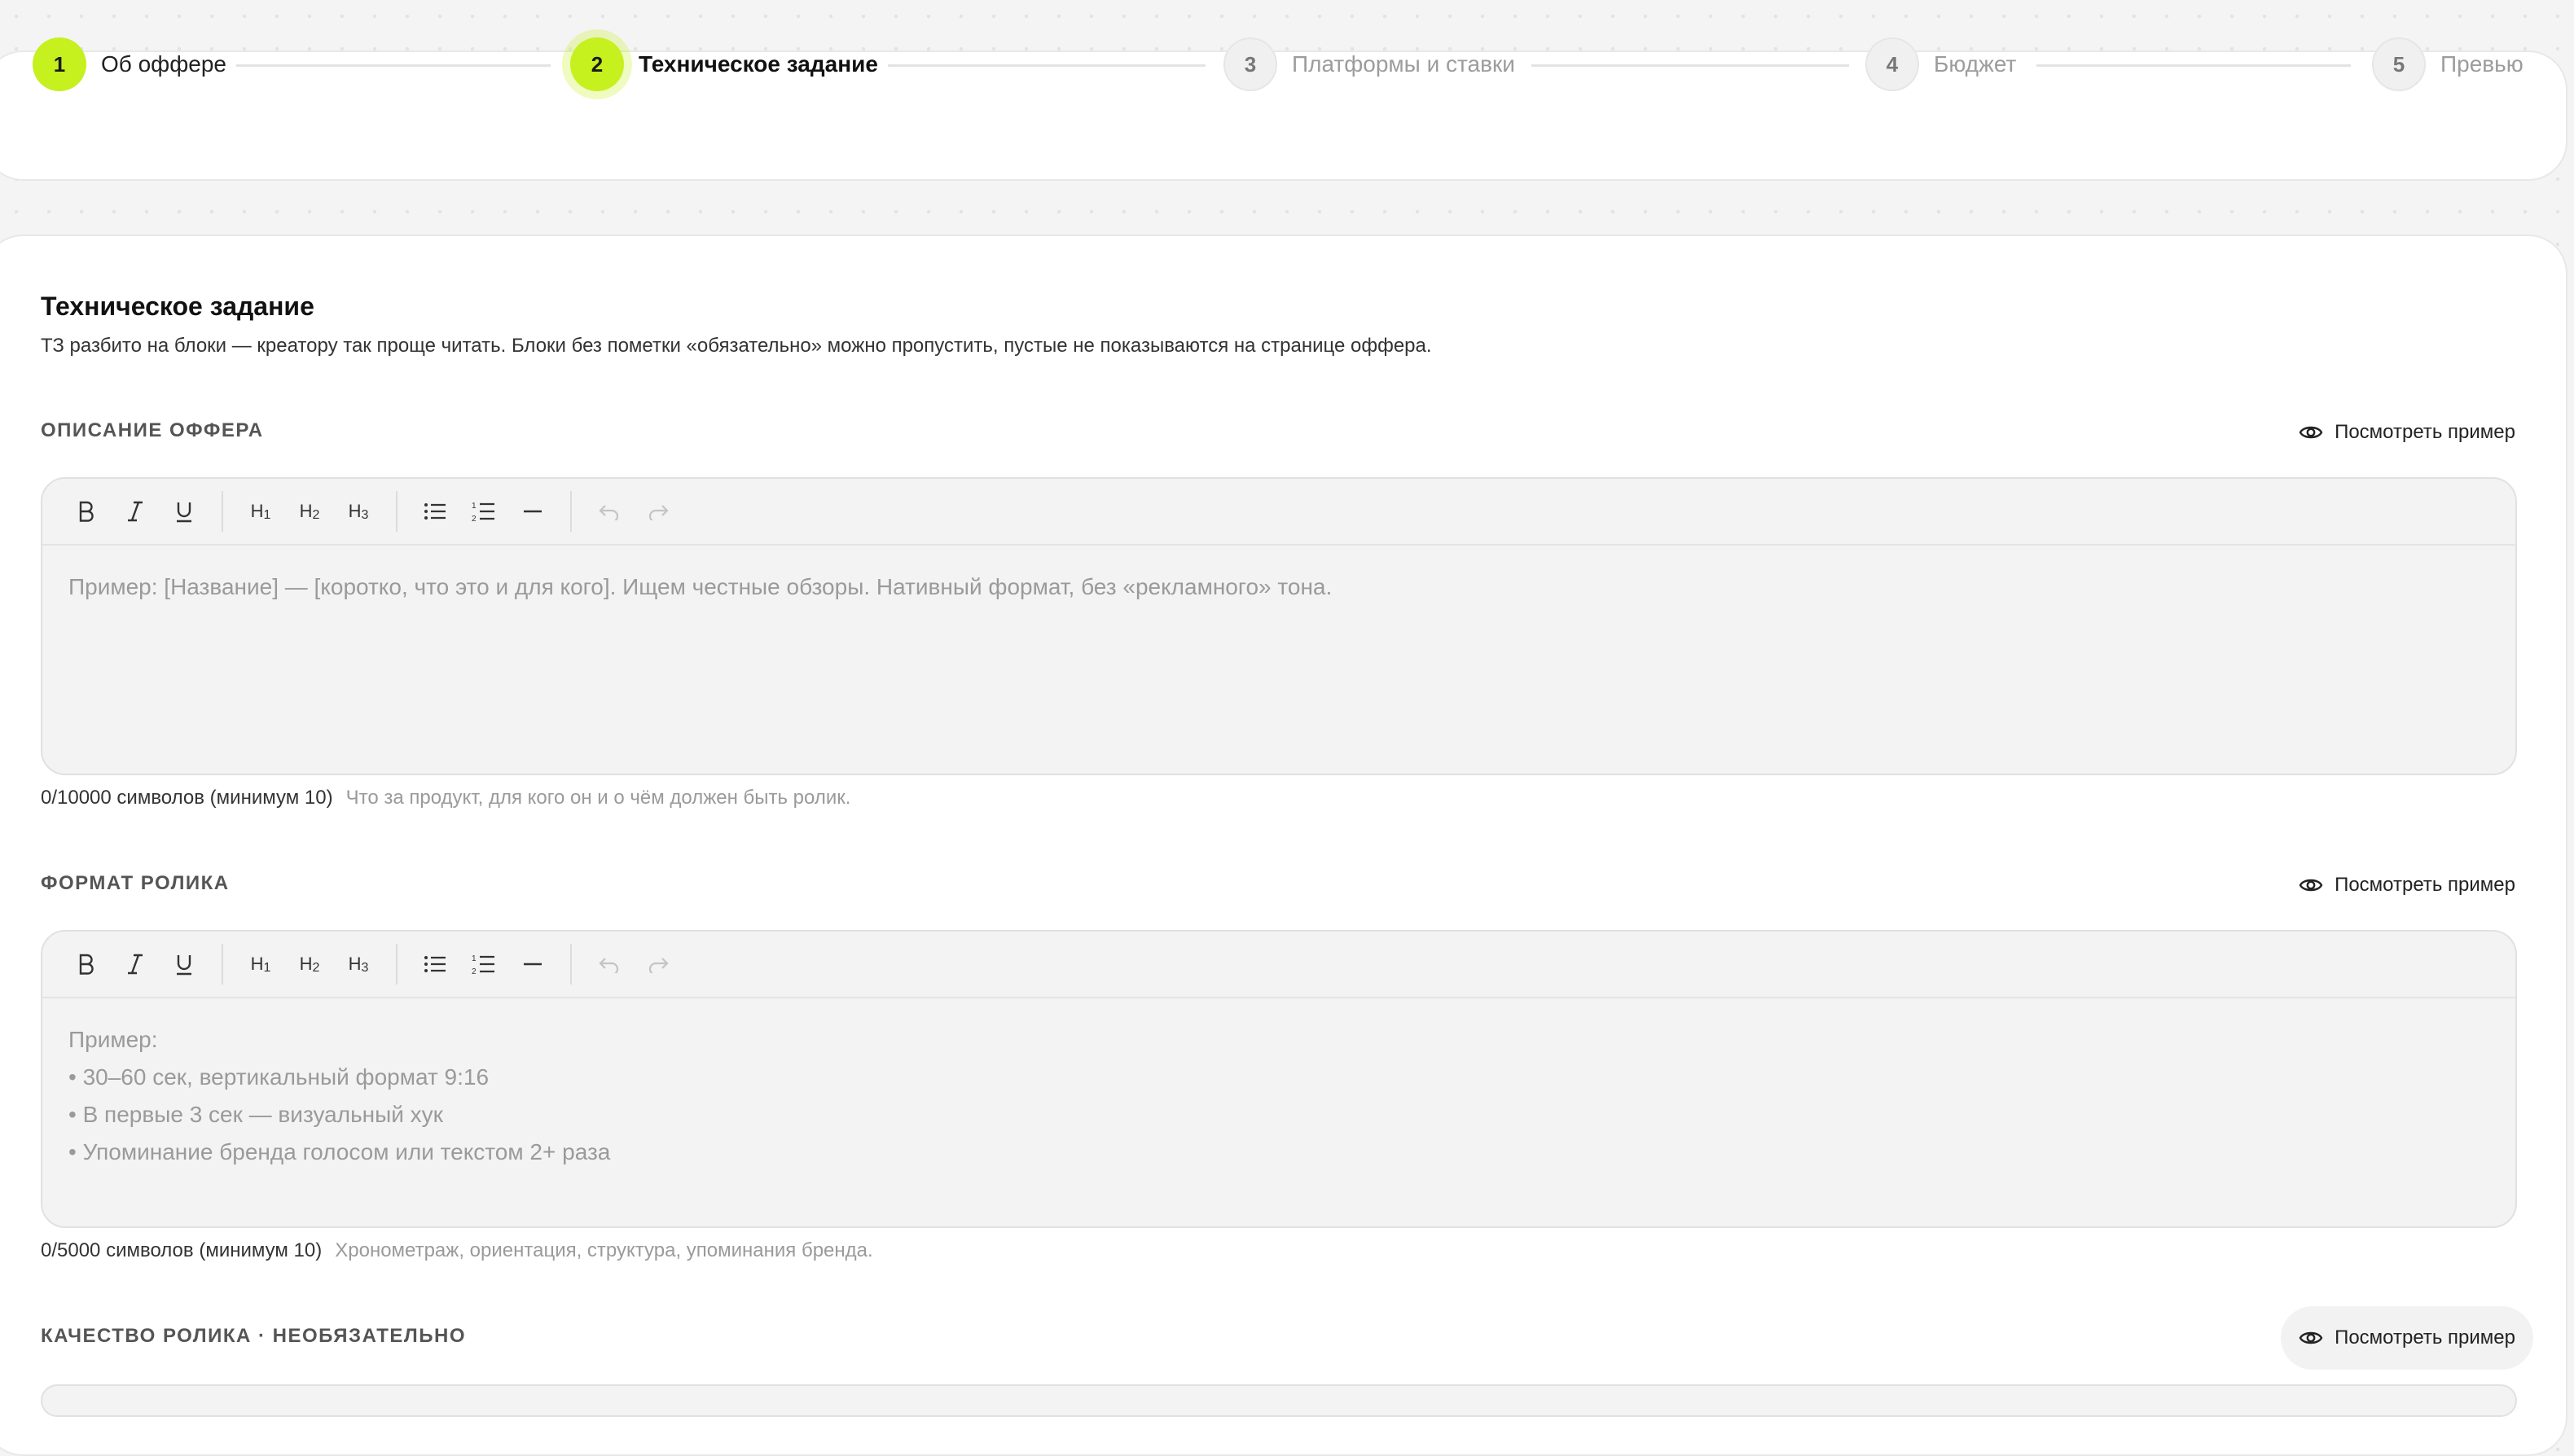 The image size is (2574, 1456). Describe the element at coordinates (164, 64) in the screenshot. I see `step-label: Об оффере` at that location.